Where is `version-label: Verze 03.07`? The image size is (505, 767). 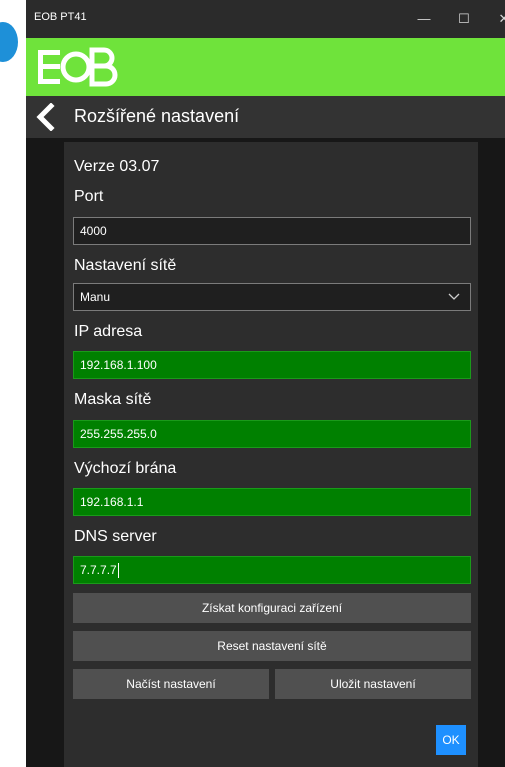
version-label: Verze 03.07 is located at coordinates (117, 166).